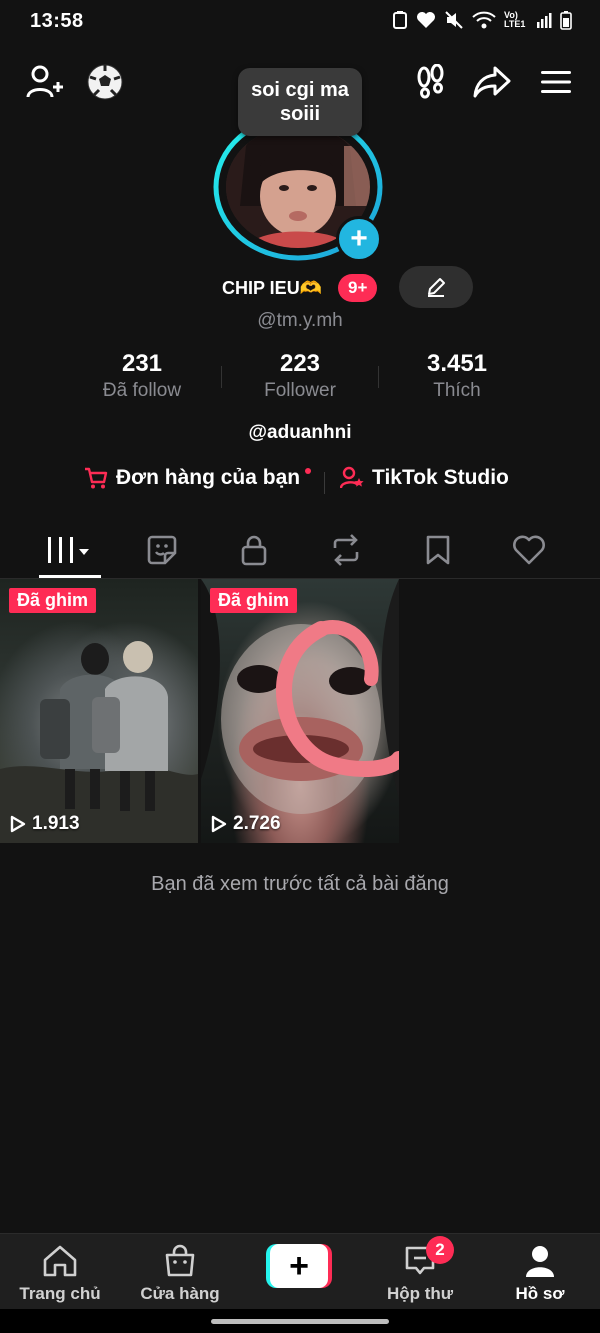 This screenshot has width=600, height=1333. Describe the element at coordinates (142, 390) in the screenshot. I see `stat-label: Đã follow` at that location.